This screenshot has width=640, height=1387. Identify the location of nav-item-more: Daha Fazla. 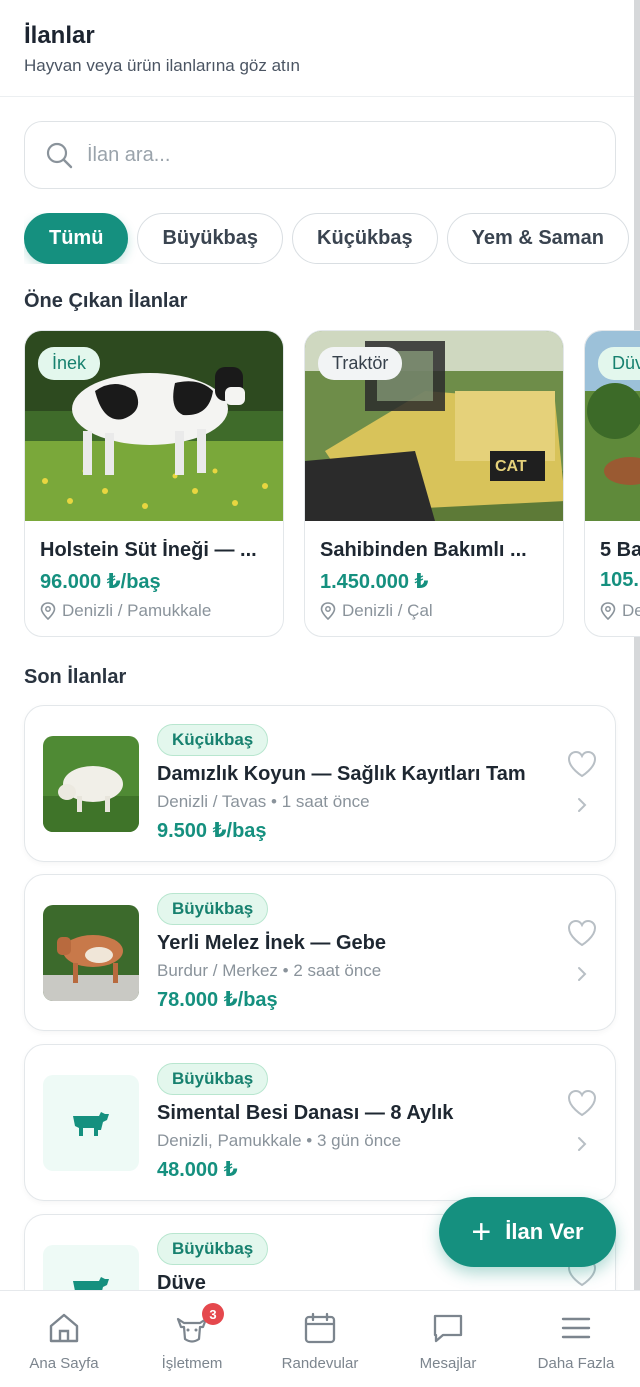
(576, 1339).